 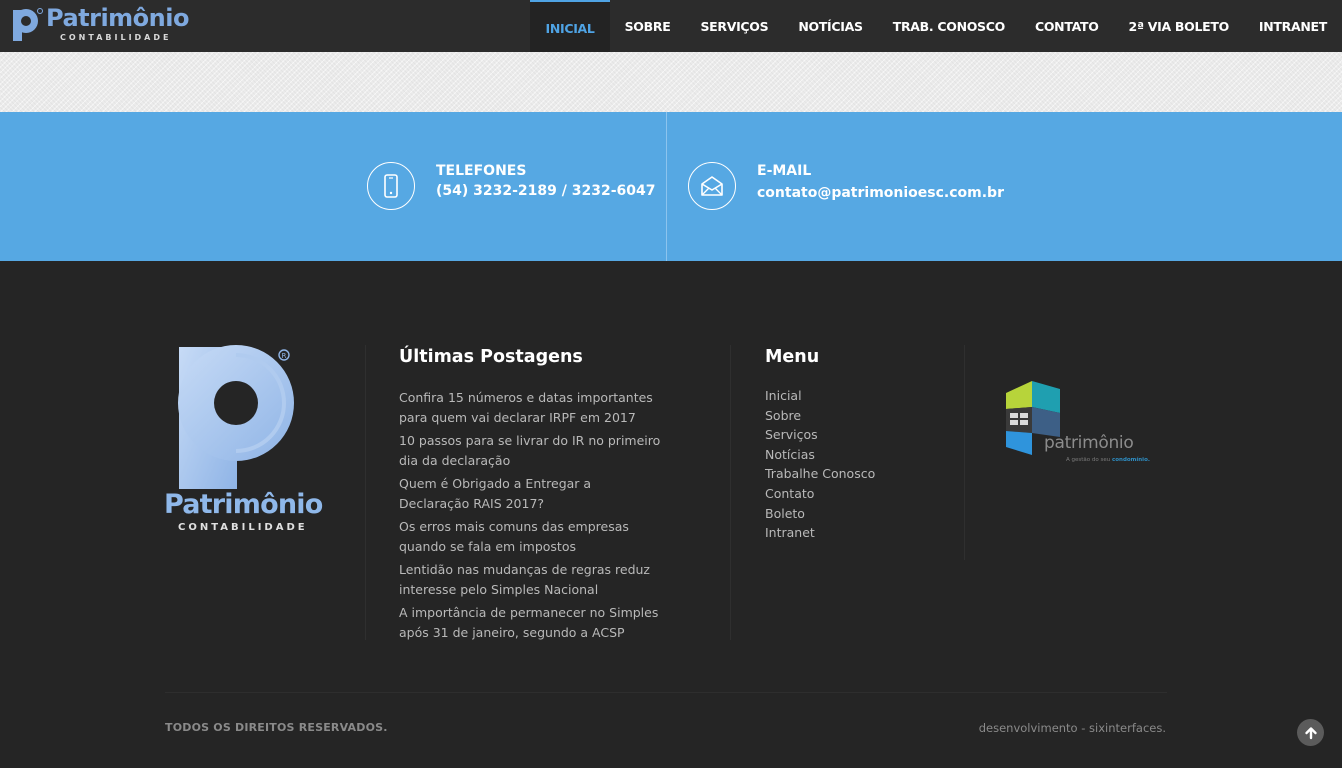 I want to click on partner-tagline-bold: condomínio., so click(x=1130, y=460).